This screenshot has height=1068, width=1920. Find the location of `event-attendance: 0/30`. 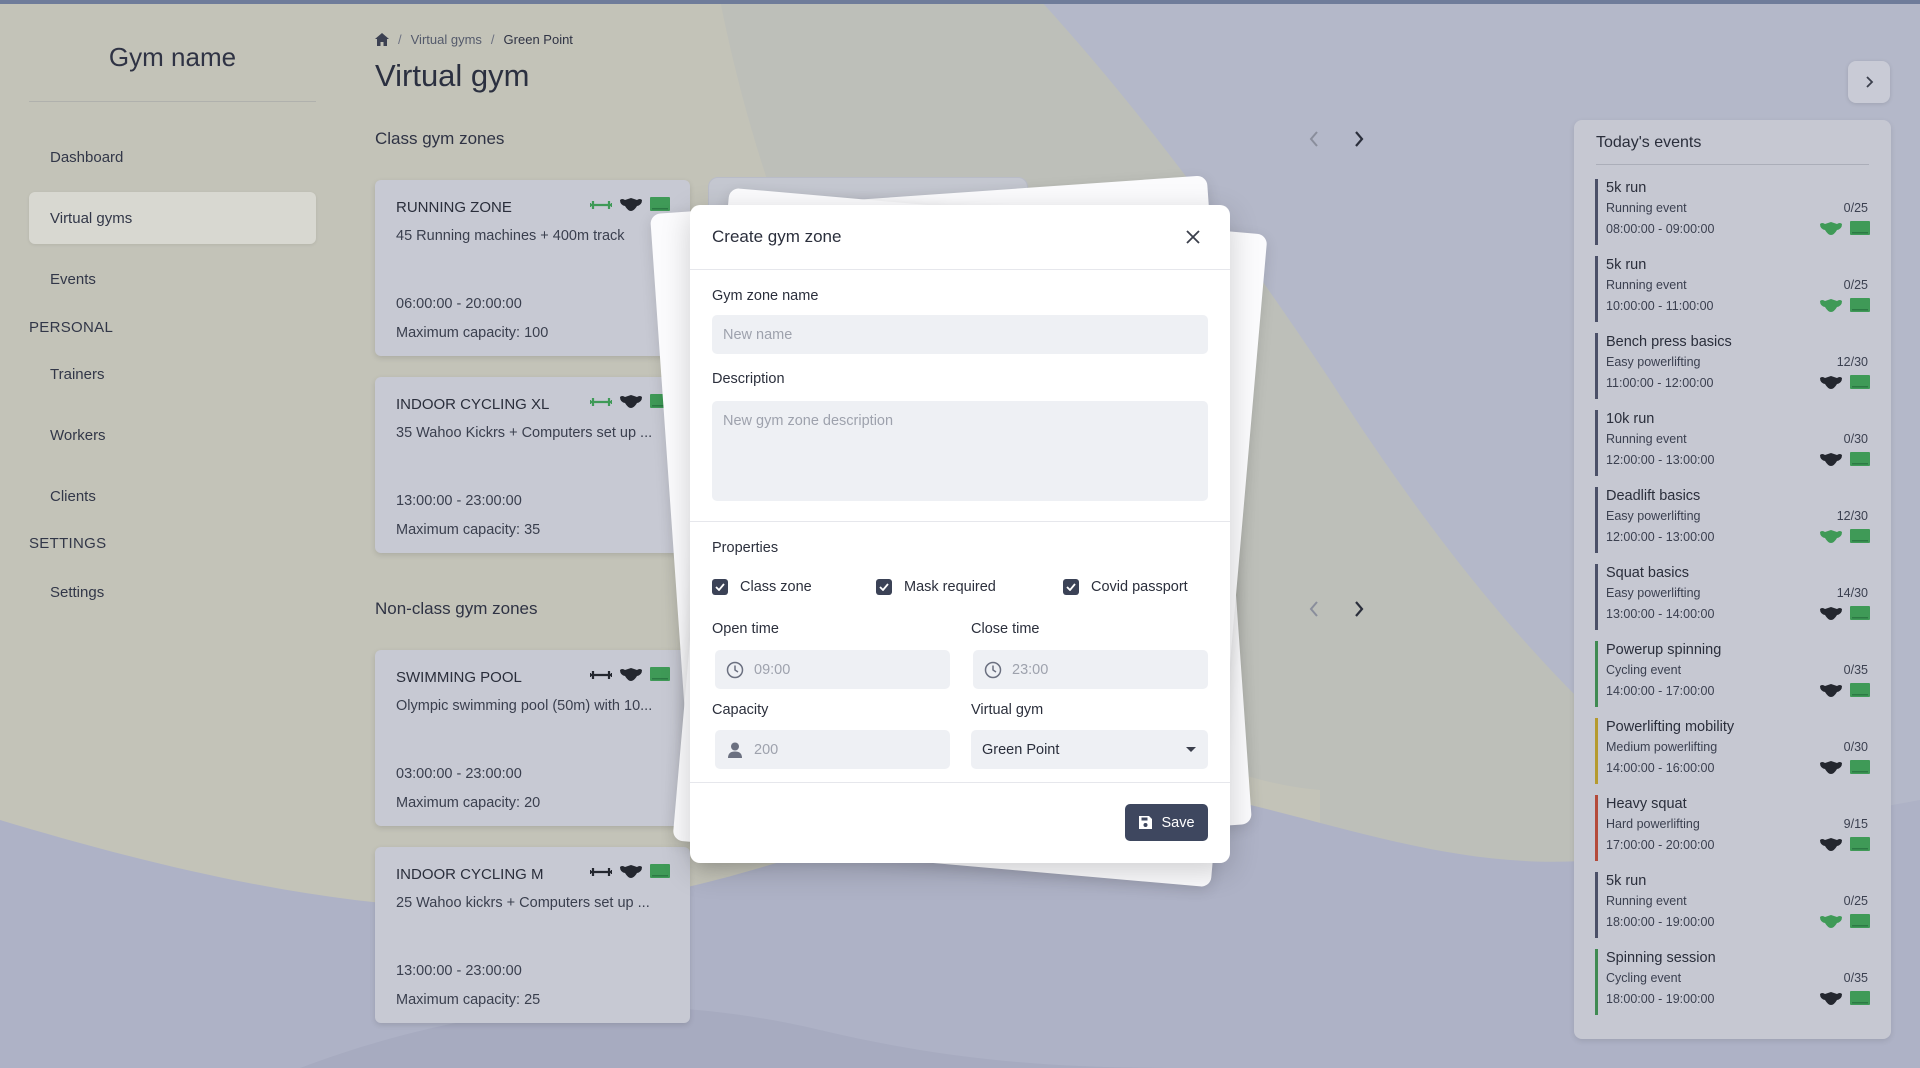

event-attendance: 0/30 is located at coordinates (1855, 439).